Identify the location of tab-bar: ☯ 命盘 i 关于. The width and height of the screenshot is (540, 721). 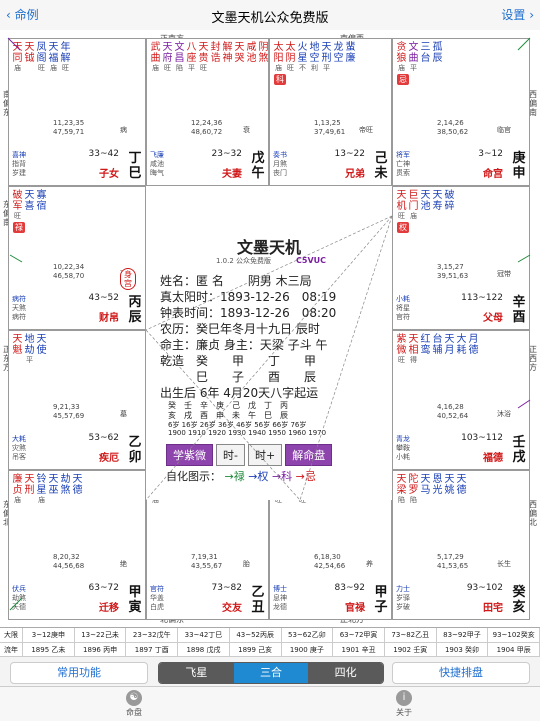
(270, 703).